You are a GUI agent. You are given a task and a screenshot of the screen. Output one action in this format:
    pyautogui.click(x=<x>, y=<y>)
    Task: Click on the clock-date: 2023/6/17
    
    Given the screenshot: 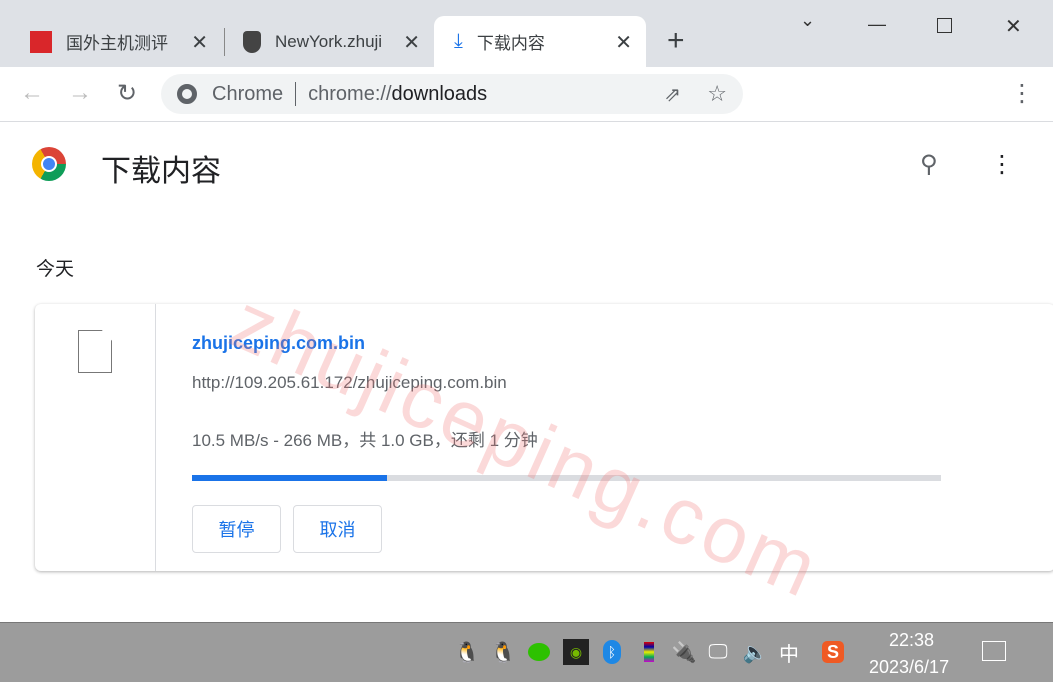 What is the action you would take?
    pyautogui.click(x=909, y=667)
    